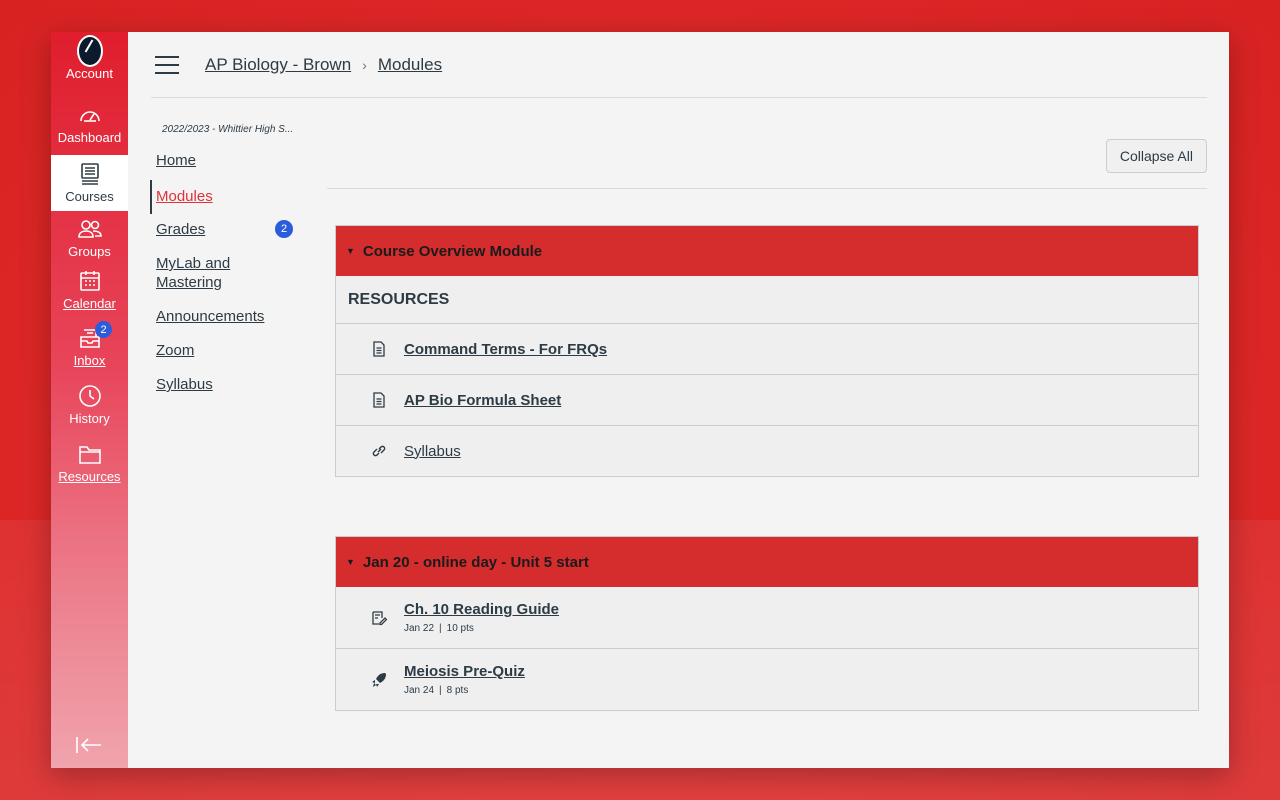 This screenshot has height=800, width=1280. Describe the element at coordinates (181, 229) in the screenshot. I see `course-nav-label: Grades` at that location.